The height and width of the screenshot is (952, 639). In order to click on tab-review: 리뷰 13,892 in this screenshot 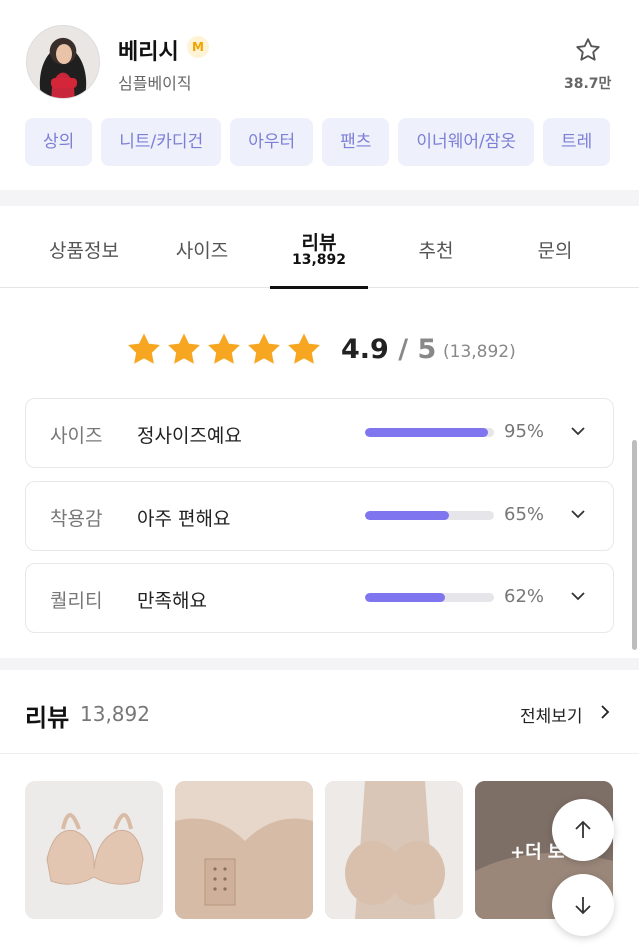, I will do `click(319, 247)`.